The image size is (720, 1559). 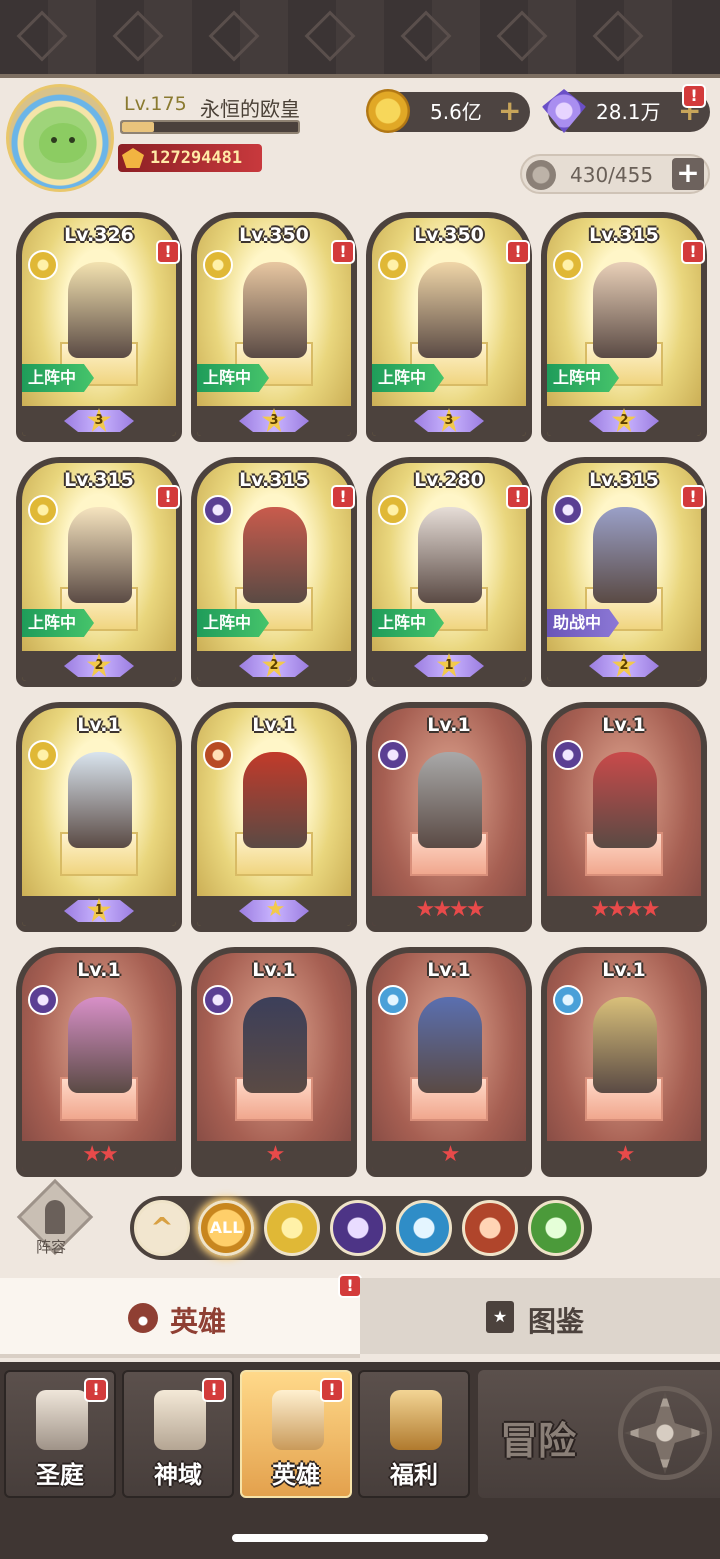 What do you see at coordinates (99, 421) in the screenshot?
I see `hero-rank-footer: 3` at bounding box center [99, 421].